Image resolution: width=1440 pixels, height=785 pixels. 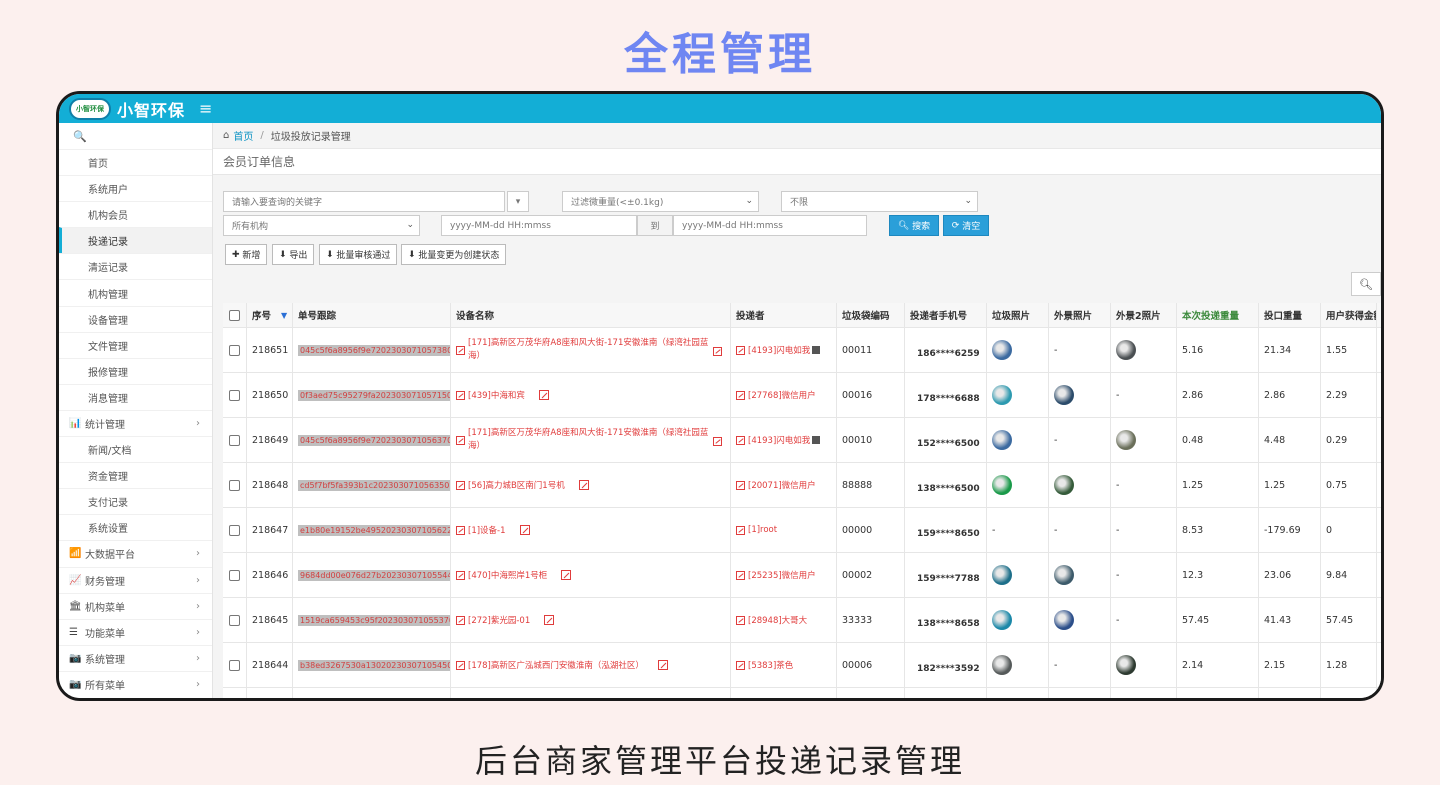 I want to click on device-name-link: [1]设备-1, so click(x=487, y=530).